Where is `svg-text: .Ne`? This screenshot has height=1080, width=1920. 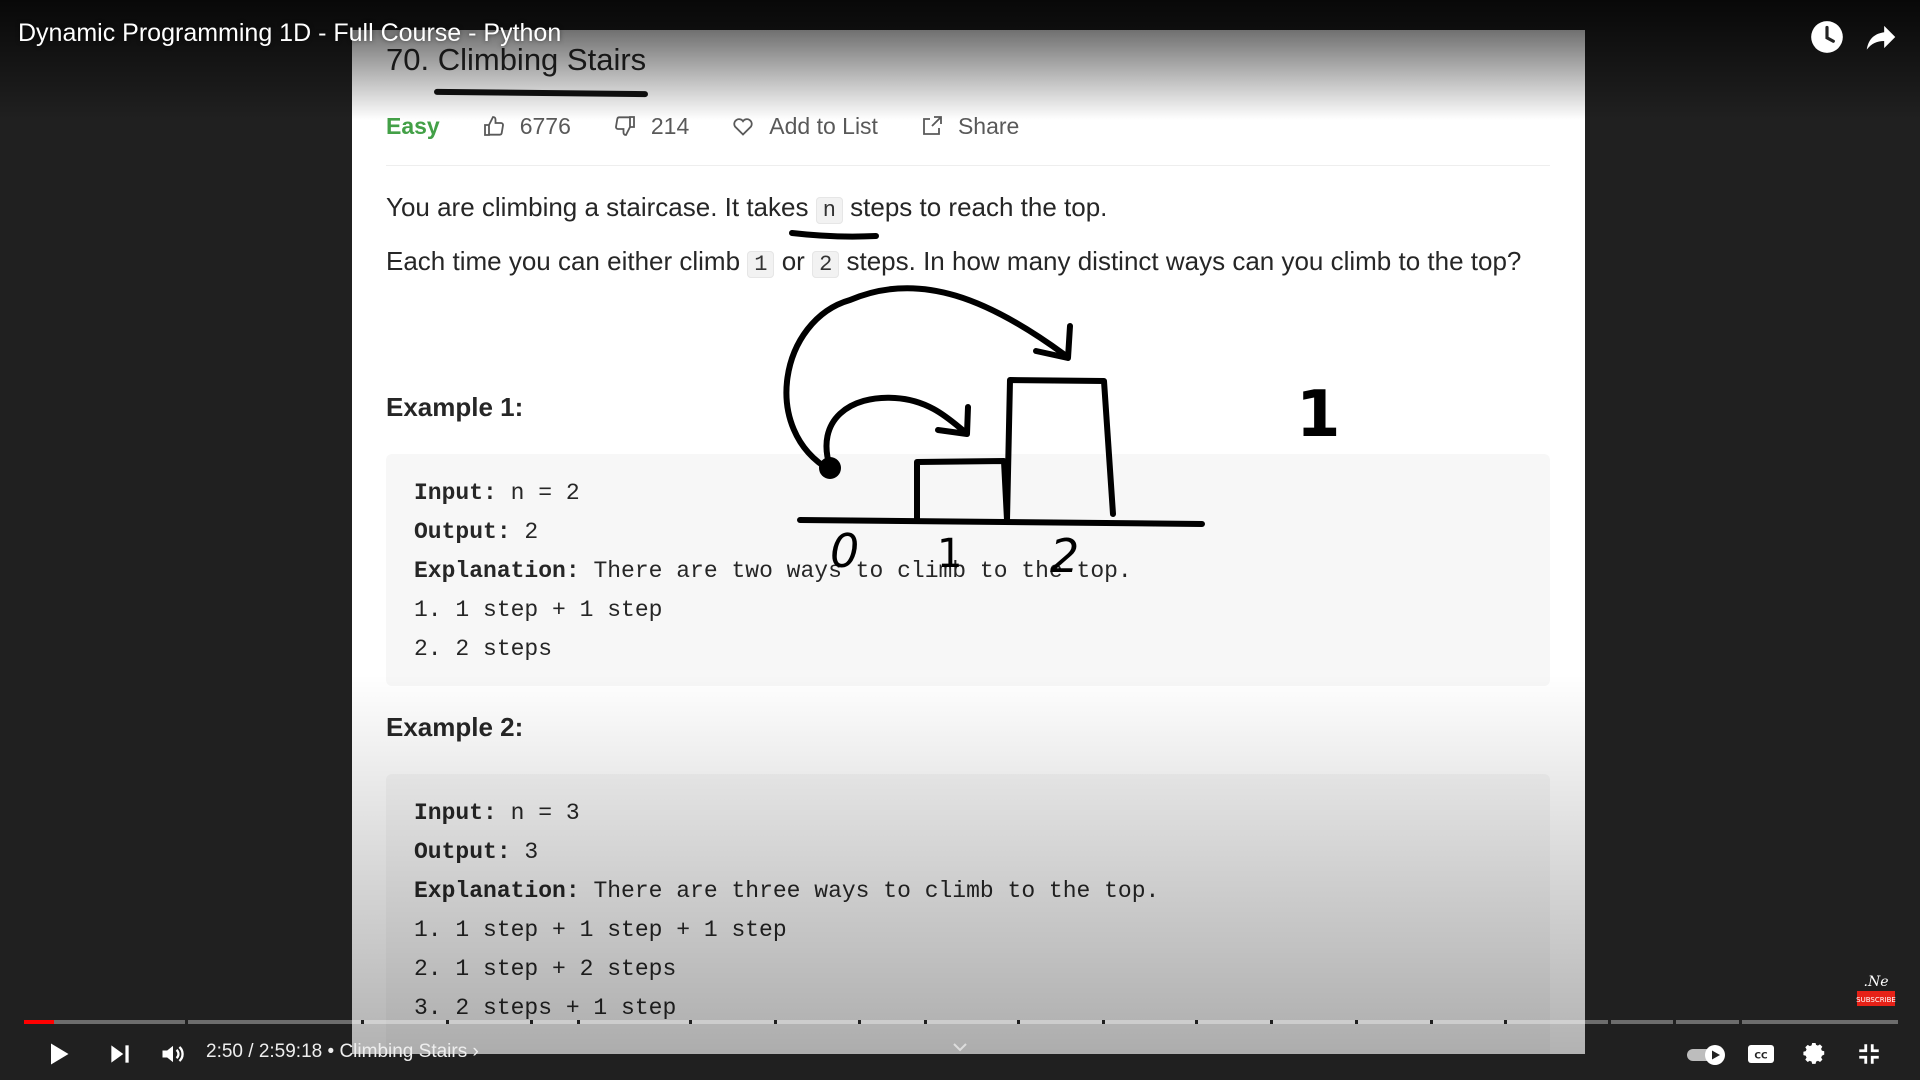 svg-text: .Ne is located at coordinates (1876, 982).